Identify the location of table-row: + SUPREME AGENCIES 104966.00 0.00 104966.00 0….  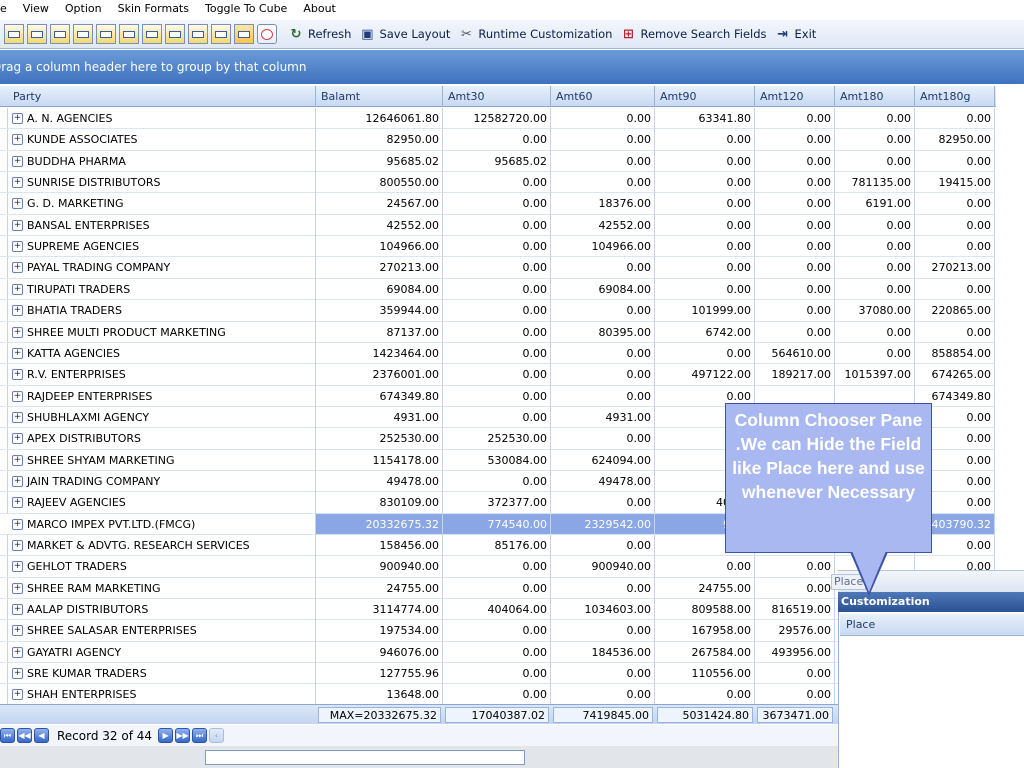
(498, 247).